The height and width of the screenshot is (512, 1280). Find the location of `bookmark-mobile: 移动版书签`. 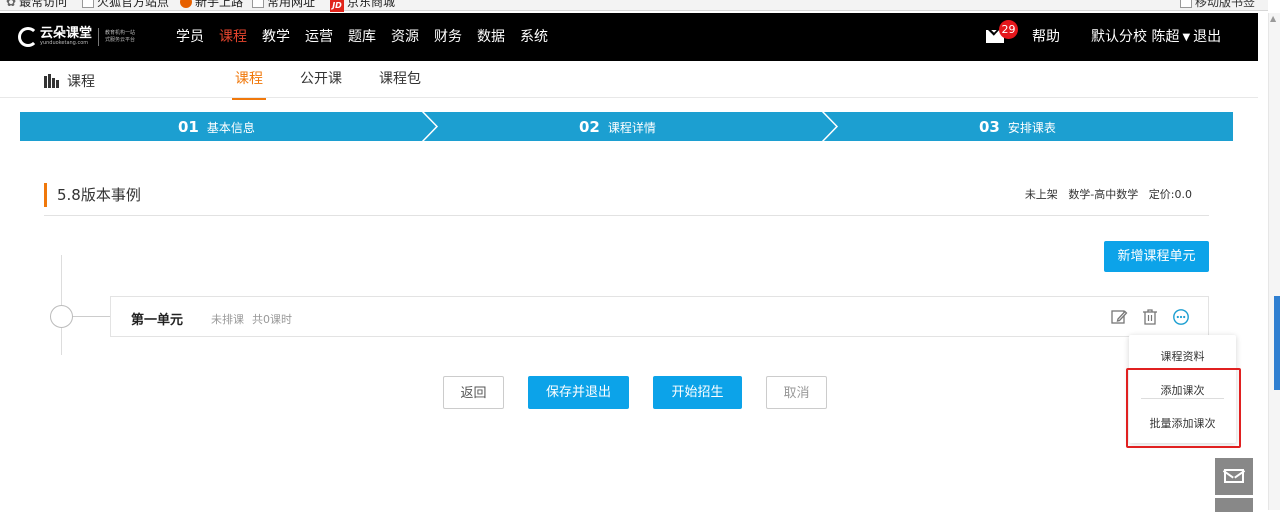

bookmark-mobile: 移动版书签 is located at coordinates (1217, 5).